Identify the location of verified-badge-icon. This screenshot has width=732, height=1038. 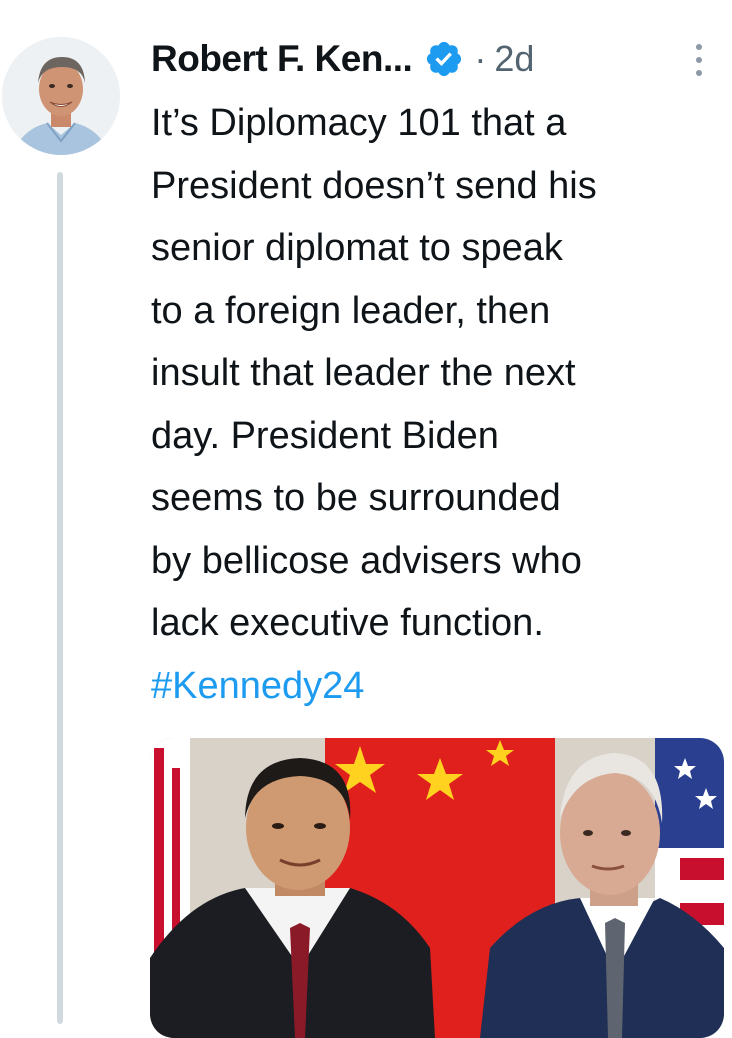
(444, 59).